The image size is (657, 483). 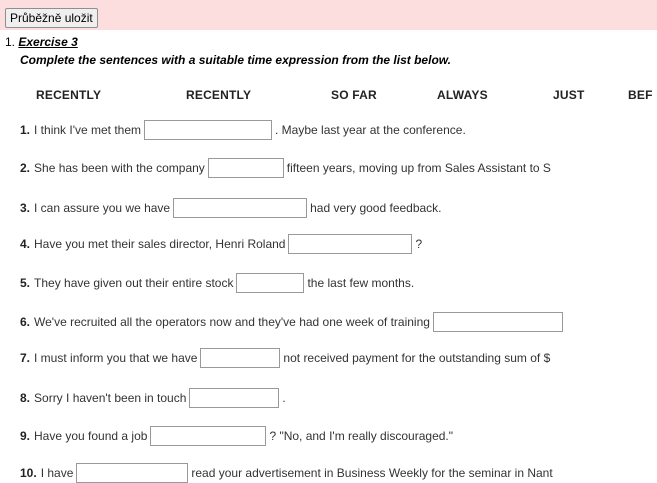 I want to click on exercise-title: Exercise 3, so click(x=48, y=42).